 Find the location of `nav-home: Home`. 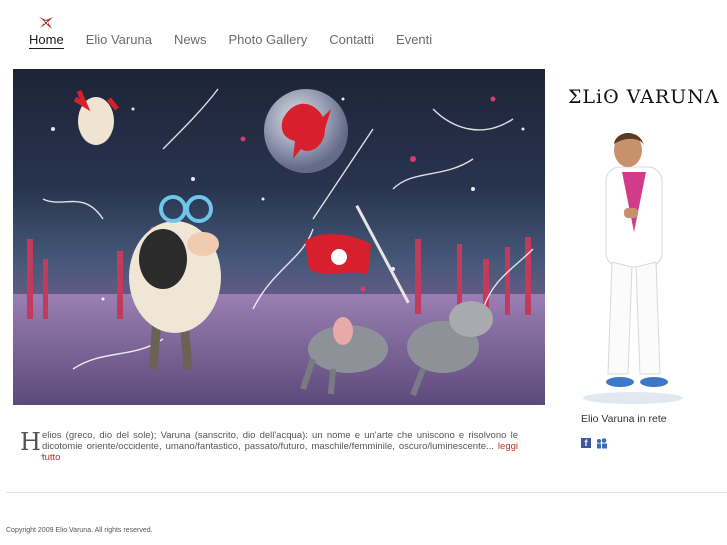

nav-home: Home is located at coordinates (46, 40).